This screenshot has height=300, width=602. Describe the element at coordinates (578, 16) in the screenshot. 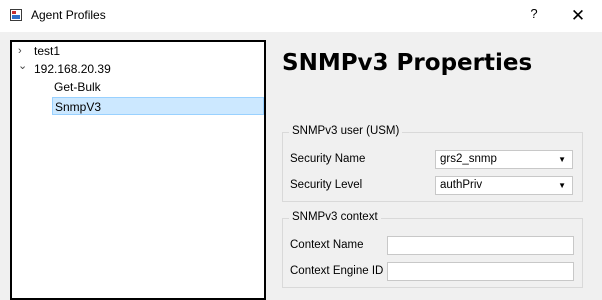

I see `close-button: ✕` at that location.